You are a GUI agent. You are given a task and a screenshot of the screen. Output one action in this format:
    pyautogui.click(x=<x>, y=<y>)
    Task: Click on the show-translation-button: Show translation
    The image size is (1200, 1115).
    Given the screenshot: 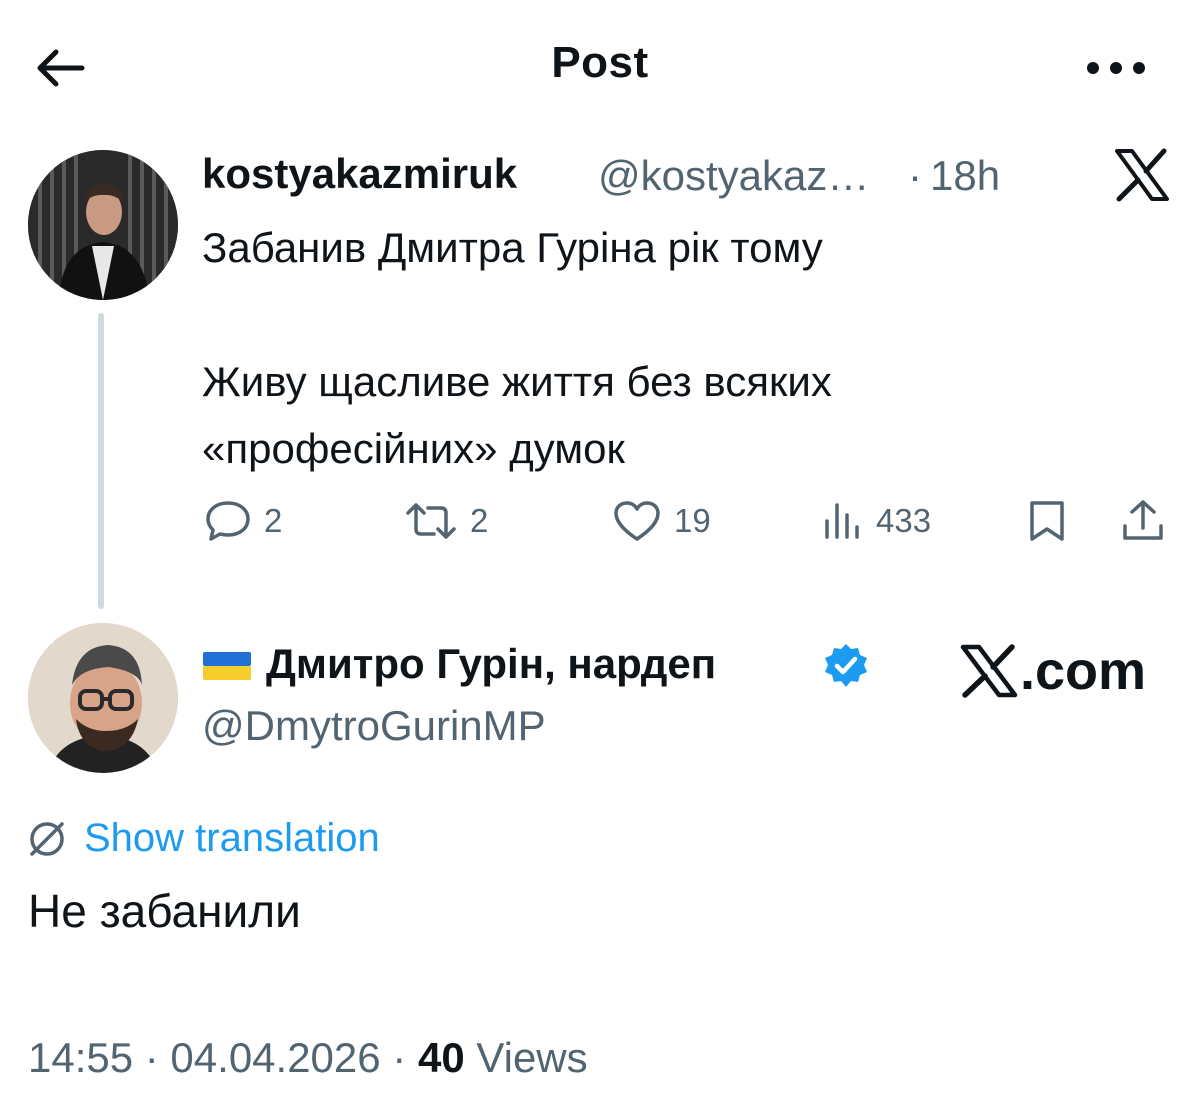 What is the action you would take?
    pyautogui.click(x=203, y=838)
    